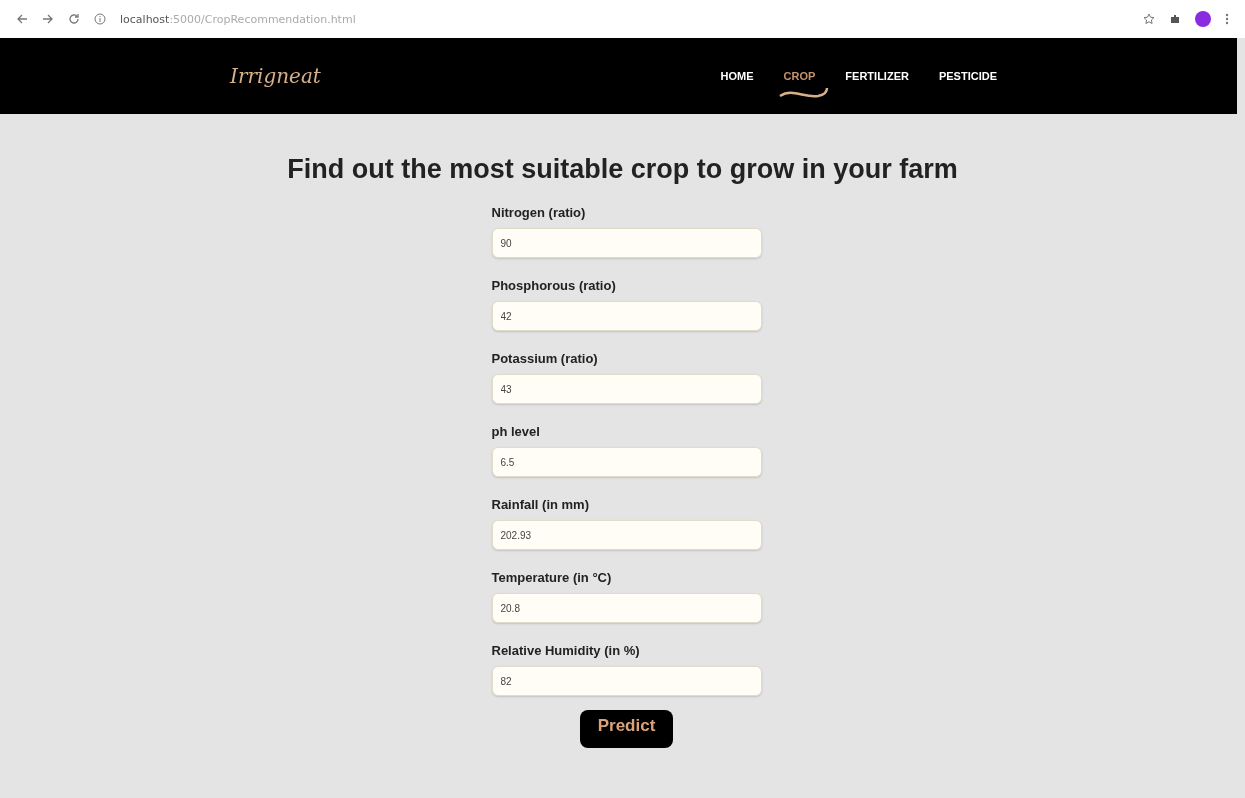 The height and width of the screenshot is (798, 1245). What do you see at coordinates (74, 19) in the screenshot?
I see `reload-icon` at bounding box center [74, 19].